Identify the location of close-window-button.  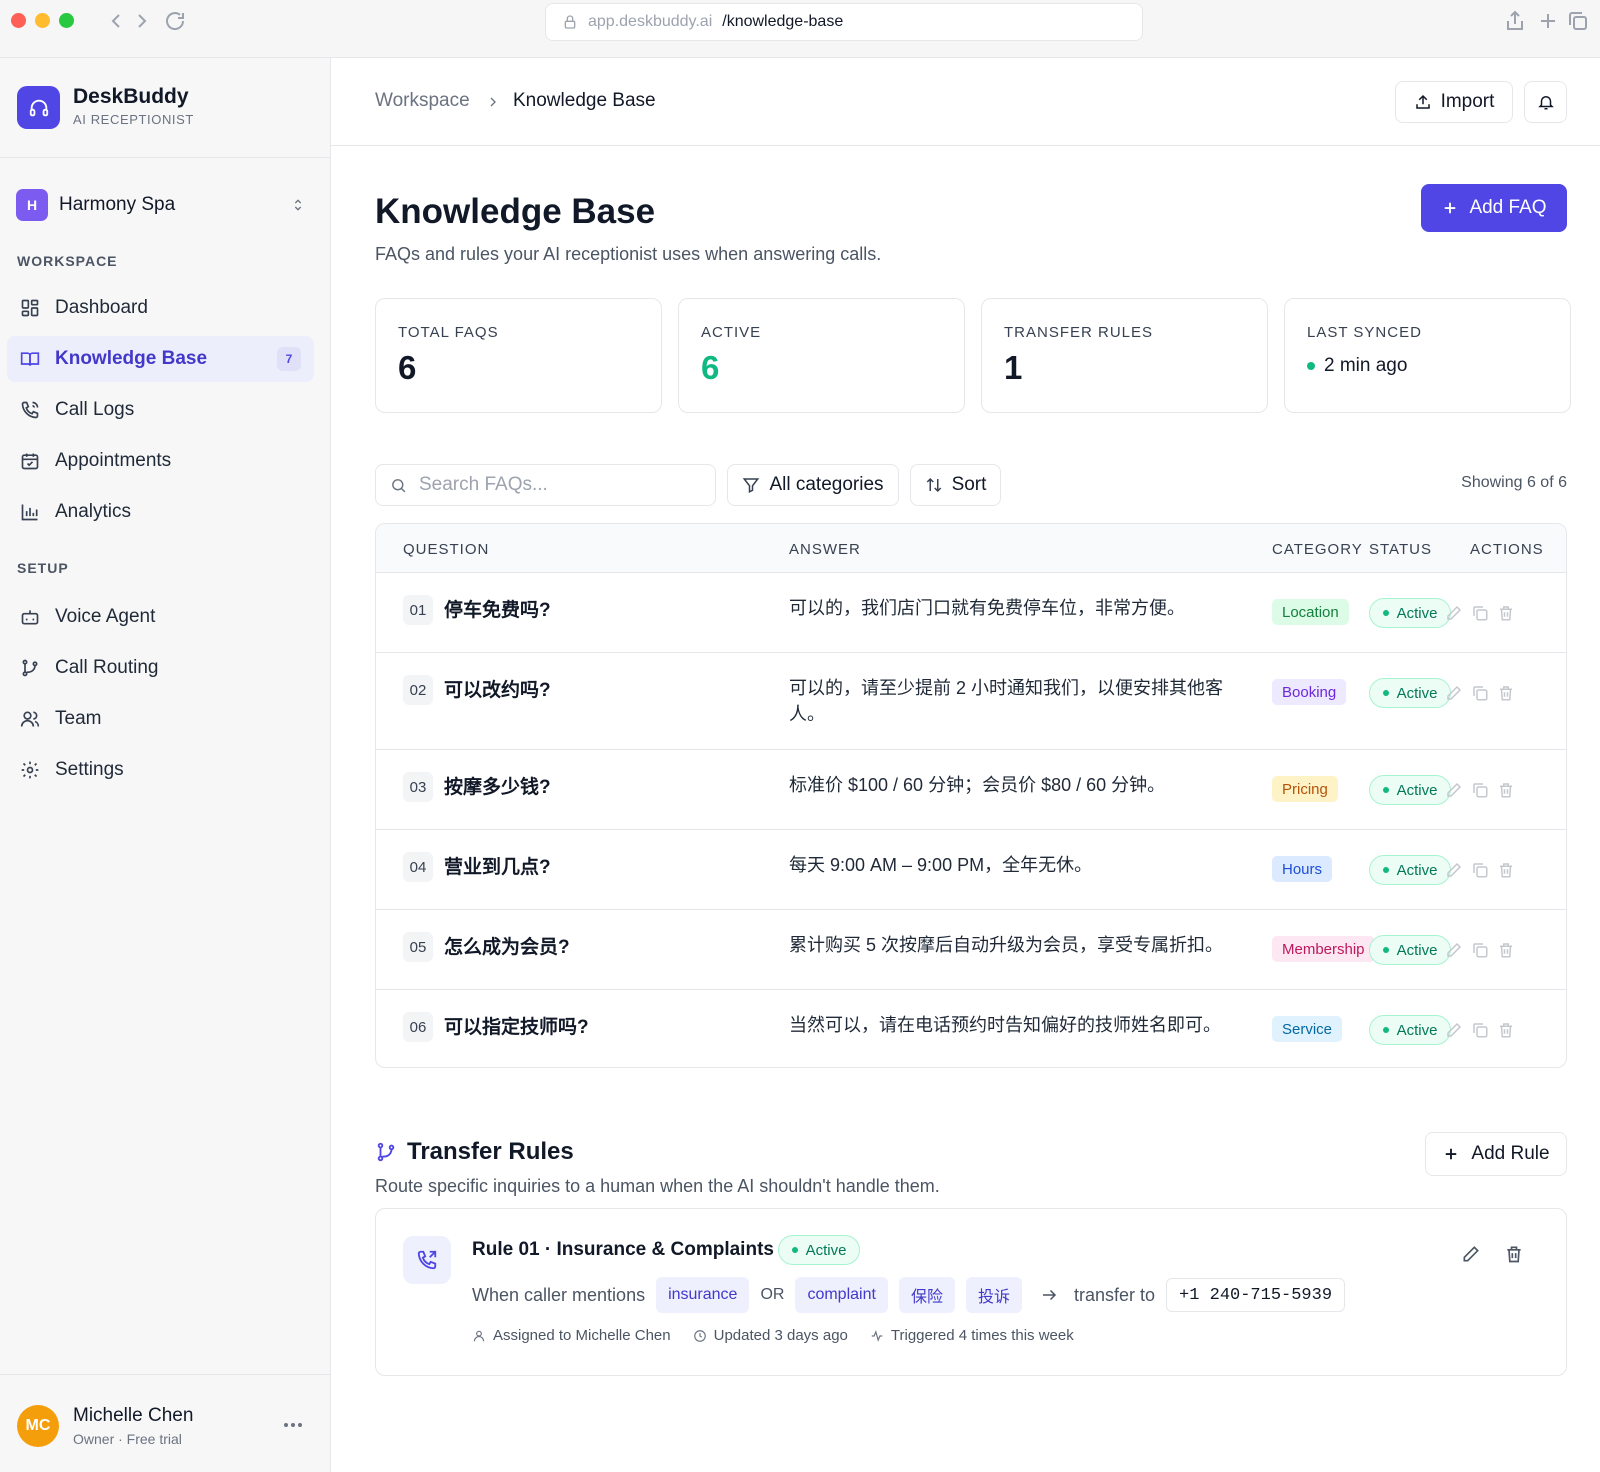
(18, 20).